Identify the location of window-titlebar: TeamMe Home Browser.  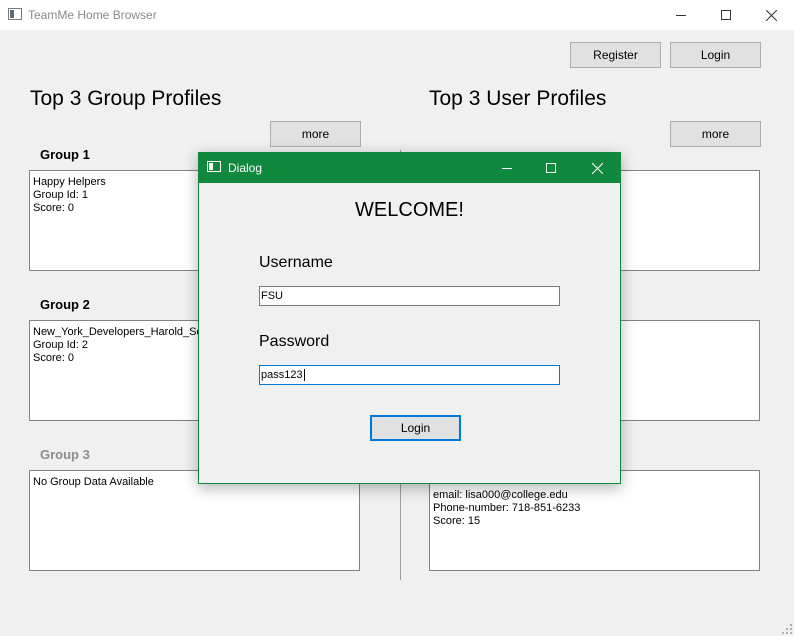
(397, 15).